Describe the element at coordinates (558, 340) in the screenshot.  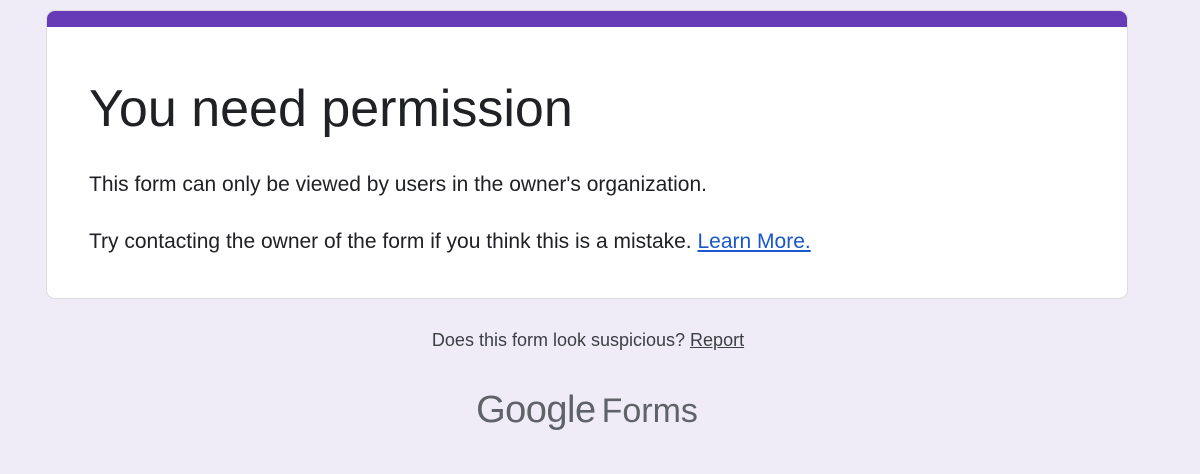
I see `suspicious-text: Does this form look suspicious?` at that location.